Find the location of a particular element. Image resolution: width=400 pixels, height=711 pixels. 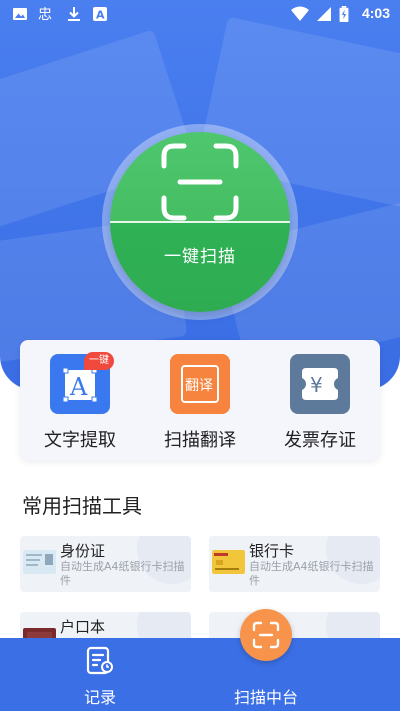

scan-fab-button is located at coordinates (266, 635).